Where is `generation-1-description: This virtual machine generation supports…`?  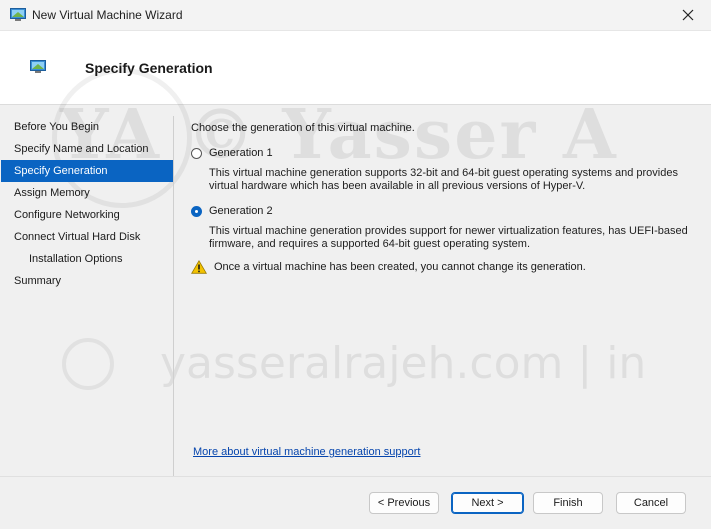
generation-1-description: This virtual machine generation supports… is located at coordinates (454, 180).